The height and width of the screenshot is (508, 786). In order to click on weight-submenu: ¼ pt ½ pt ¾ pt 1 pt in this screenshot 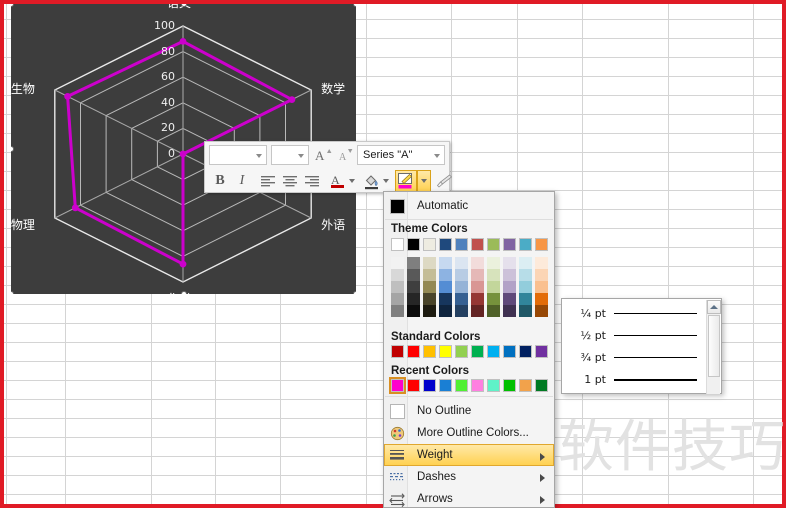, I will do `click(641, 346)`.